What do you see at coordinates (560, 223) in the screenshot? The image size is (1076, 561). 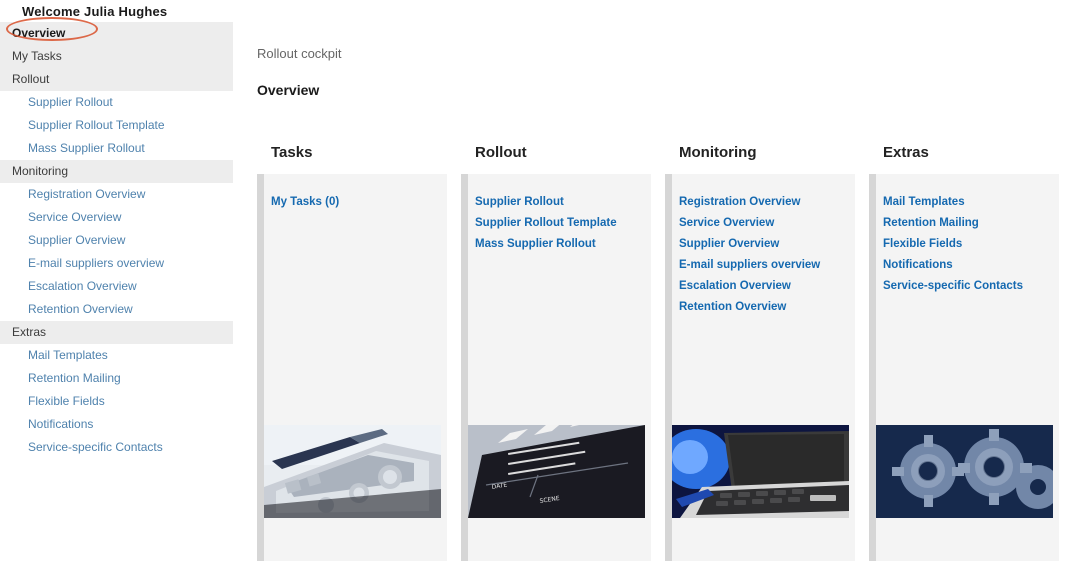 I see `panel-link-supplier-rollout-template: Supplier Rollout Template` at bounding box center [560, 223].